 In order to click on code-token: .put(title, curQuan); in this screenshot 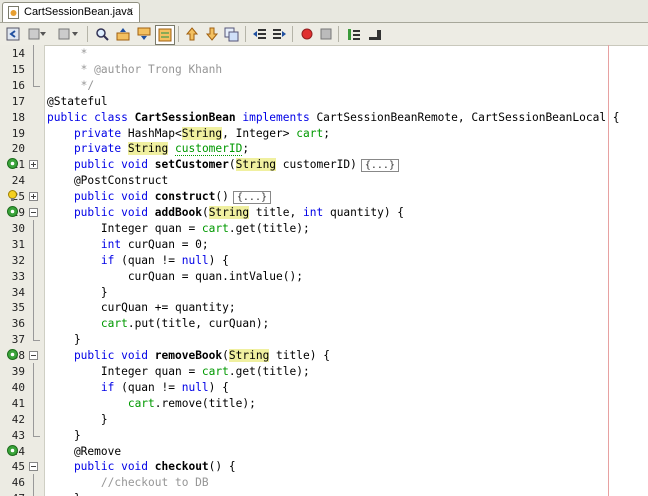, I will do `click(198, 324)`.